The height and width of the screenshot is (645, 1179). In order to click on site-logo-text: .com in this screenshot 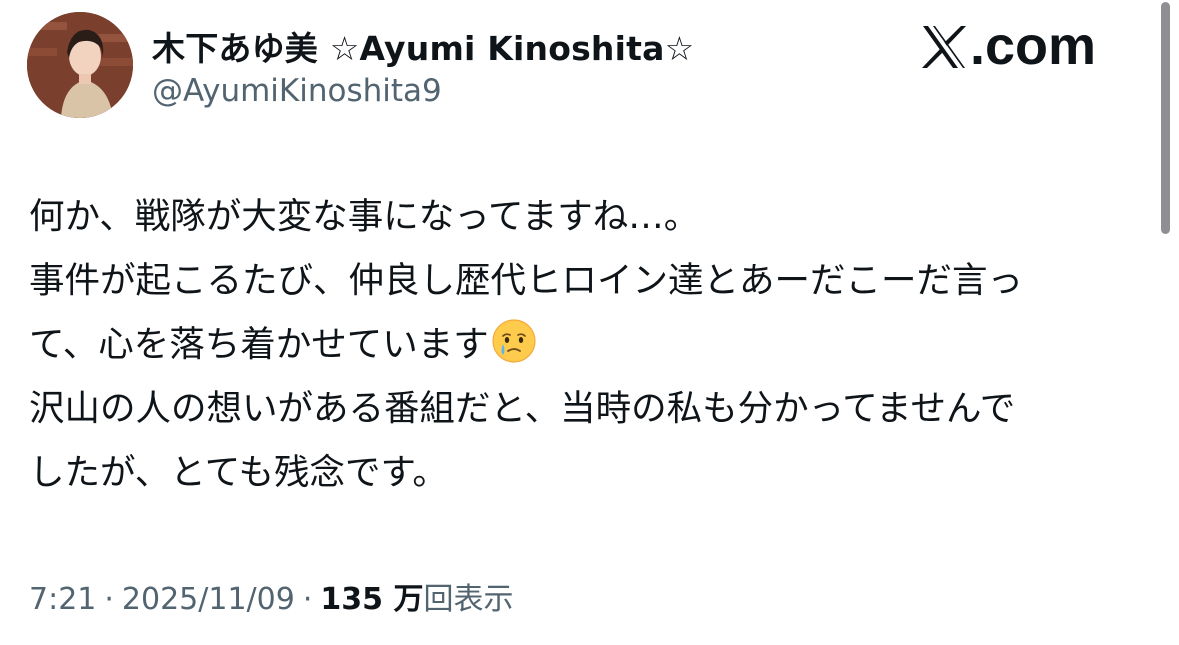, I will do `click(1033, 46)`.